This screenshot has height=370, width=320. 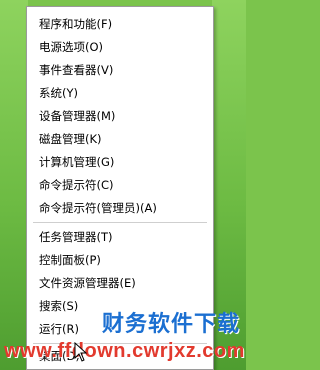 What do you see at coordinates (171, 324) in the screenshot?
I see `watermark-title: 财务软件下载` at bounding box center [171, 324].